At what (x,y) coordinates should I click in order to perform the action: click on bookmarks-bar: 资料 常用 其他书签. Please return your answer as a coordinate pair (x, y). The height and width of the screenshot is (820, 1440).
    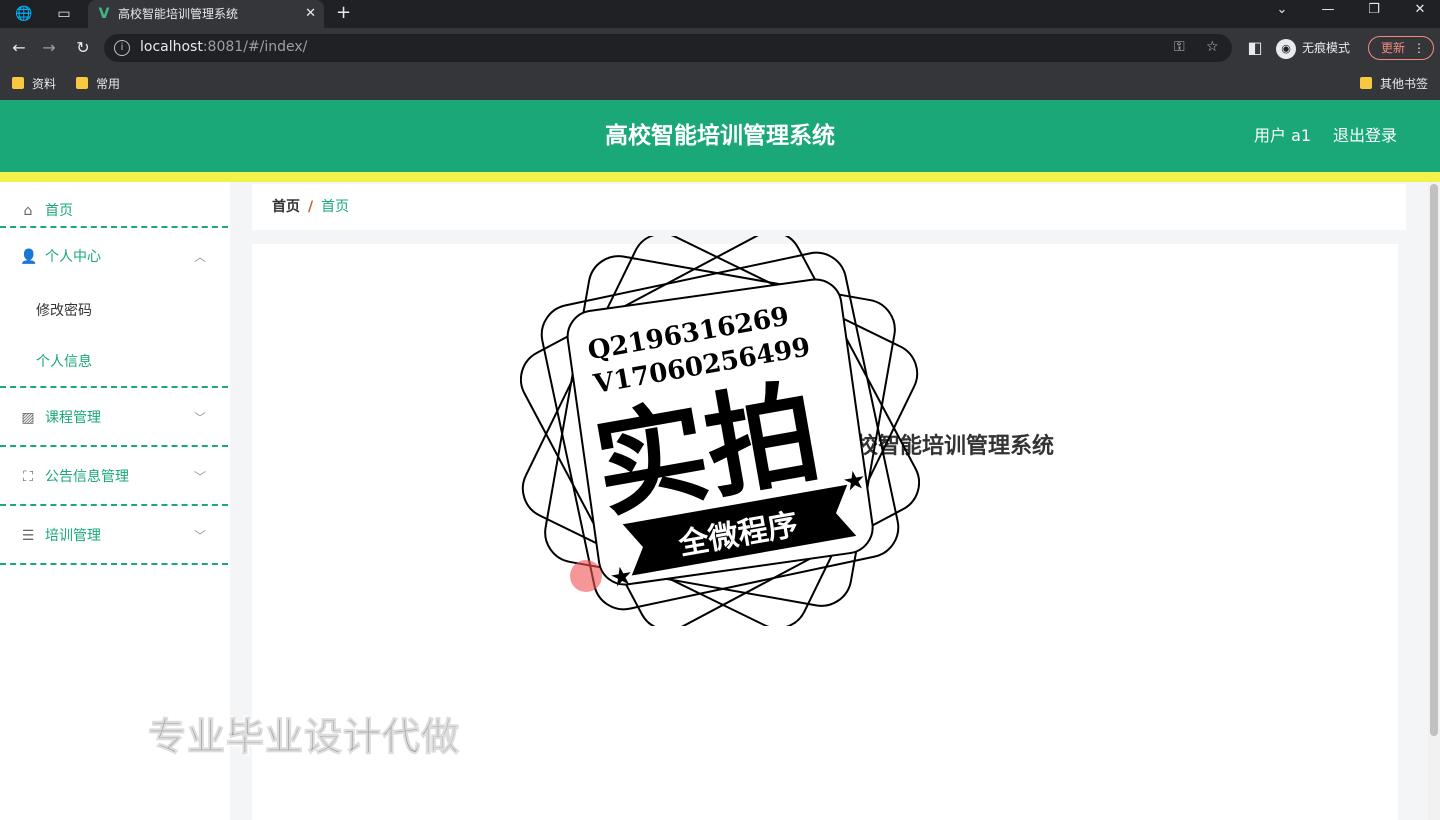
    Looking at the image, I should click on (720, 84).